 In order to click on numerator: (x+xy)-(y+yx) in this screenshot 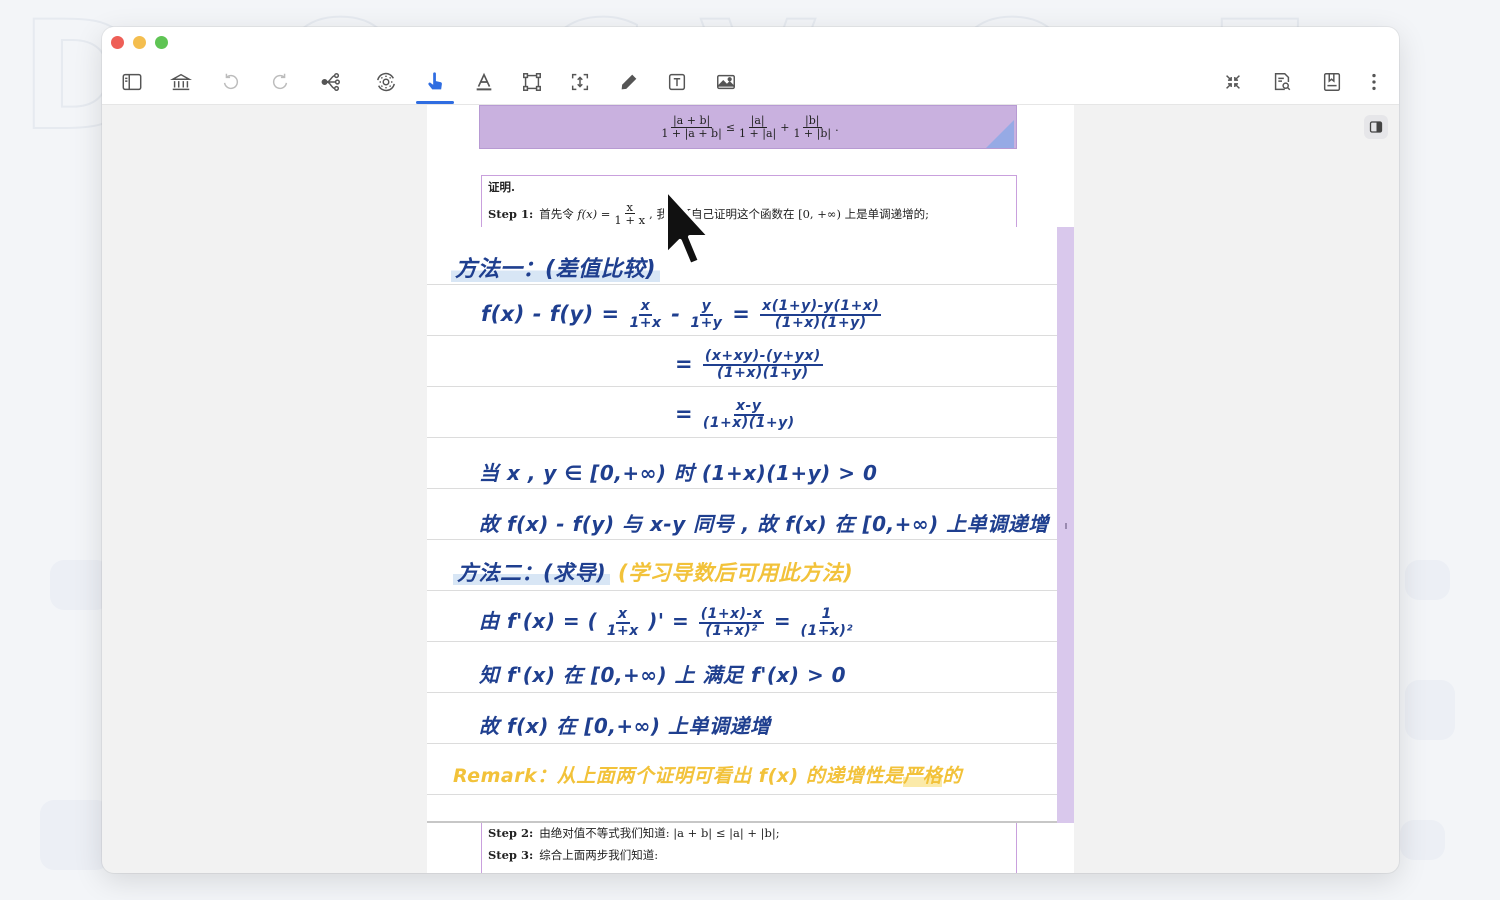, I will do `click(762, 357)`.